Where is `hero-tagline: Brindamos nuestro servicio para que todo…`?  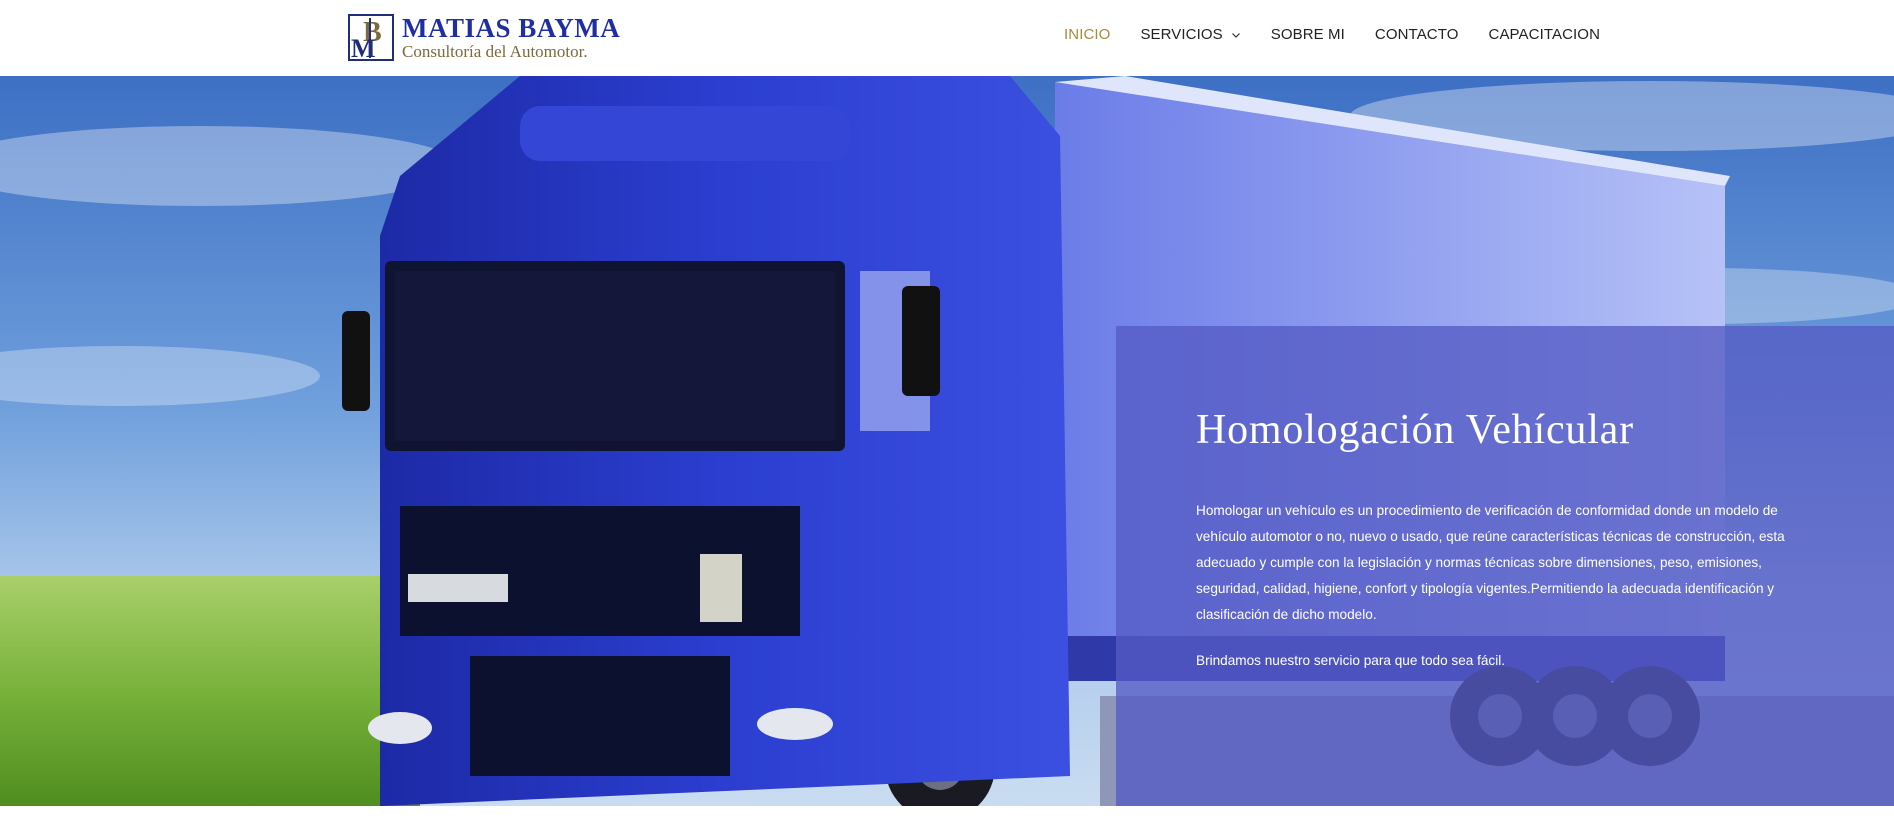
hero-tagline: Brindamos nuestro servicio para que todo… is located at coordinates (1351, 660).